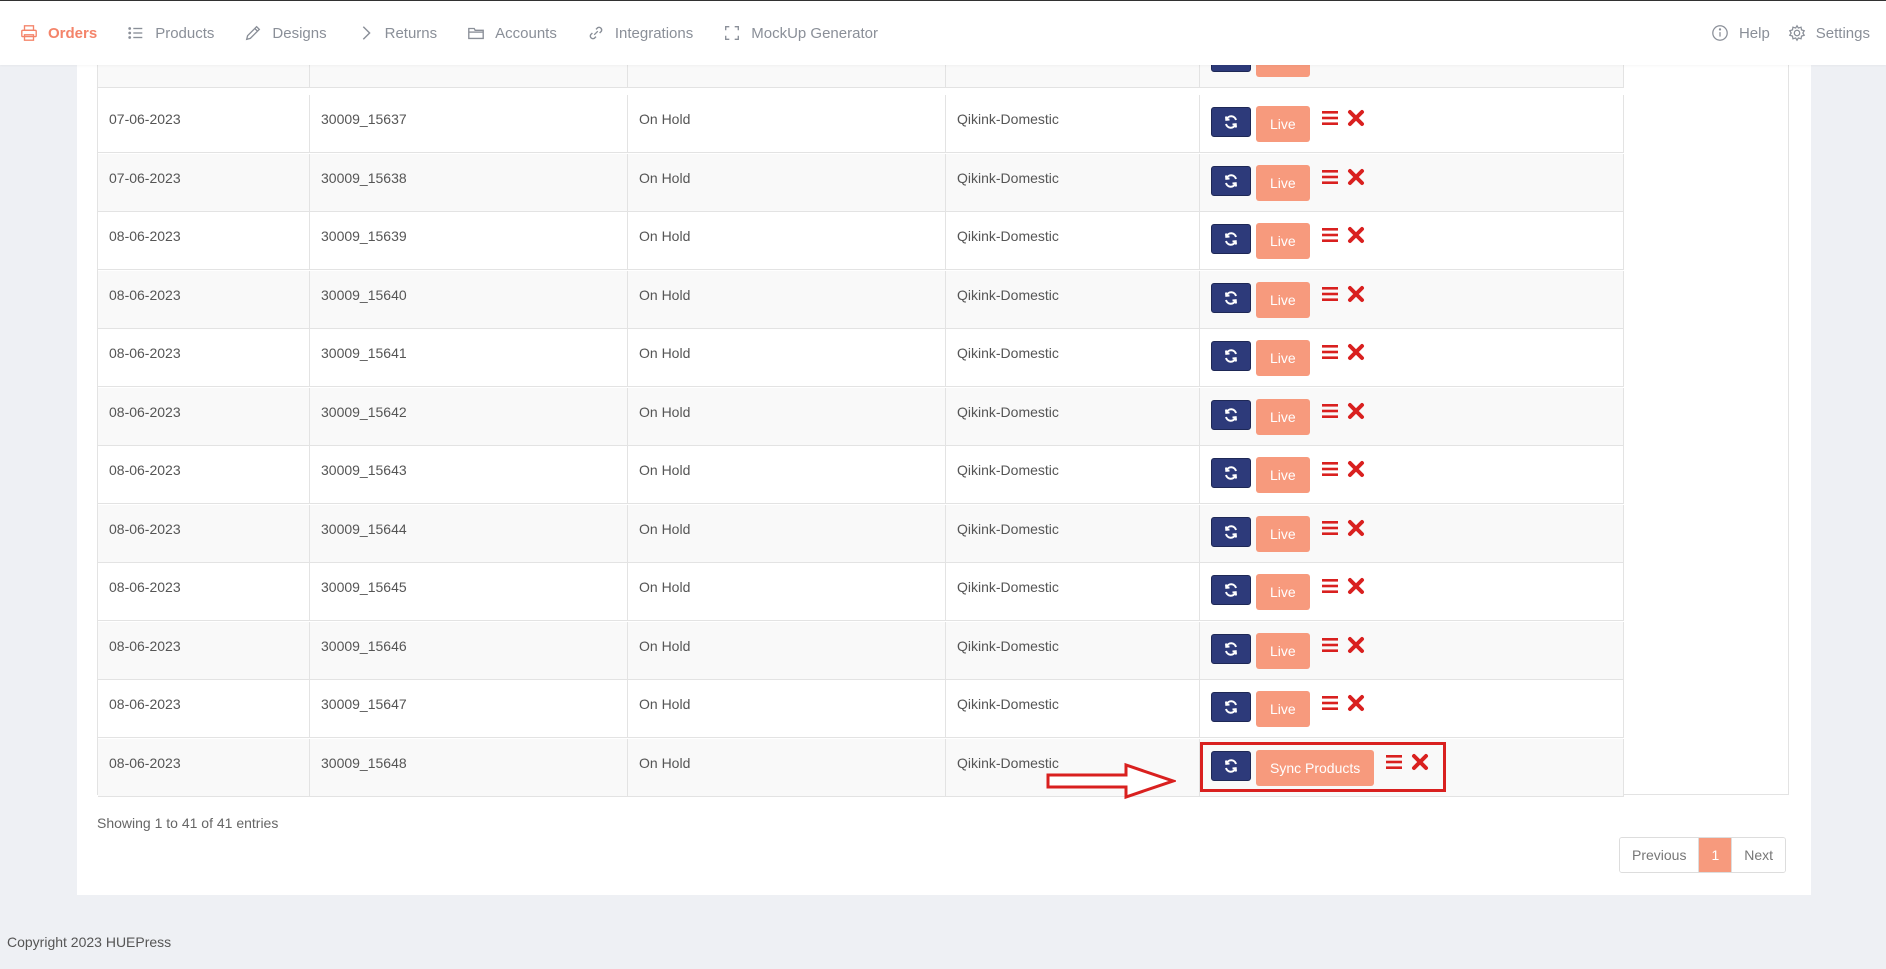 This screenshot has width=1886, height=969. I want to click on footer-copyright: Copyright 2023 HUEPress, so click(89, 942).